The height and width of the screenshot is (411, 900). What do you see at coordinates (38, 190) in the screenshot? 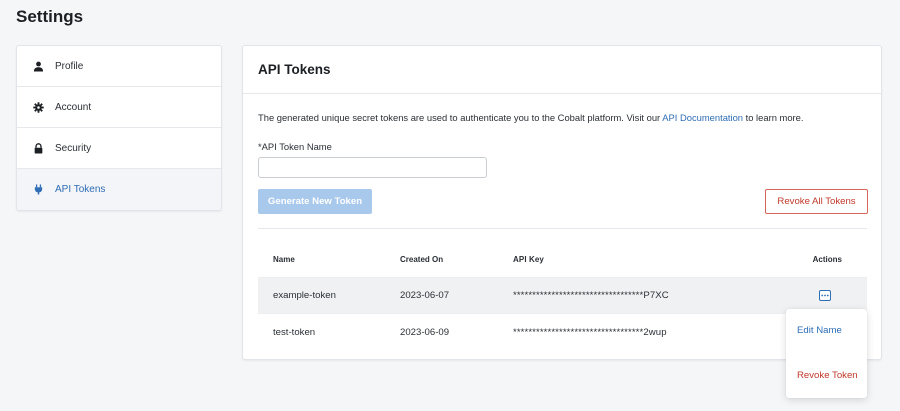
I see `plug-icon` at bounding box center [38, 190].